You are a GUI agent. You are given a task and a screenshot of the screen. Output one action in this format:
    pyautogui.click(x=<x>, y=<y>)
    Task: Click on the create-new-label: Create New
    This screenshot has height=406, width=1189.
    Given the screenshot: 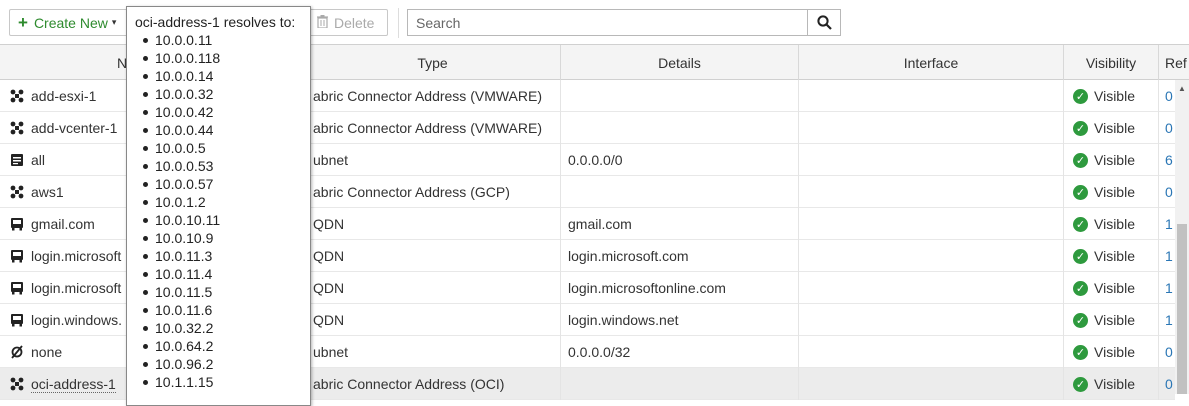 What is the action you would take?
    pyautogui.click(x=70, y=22)
    